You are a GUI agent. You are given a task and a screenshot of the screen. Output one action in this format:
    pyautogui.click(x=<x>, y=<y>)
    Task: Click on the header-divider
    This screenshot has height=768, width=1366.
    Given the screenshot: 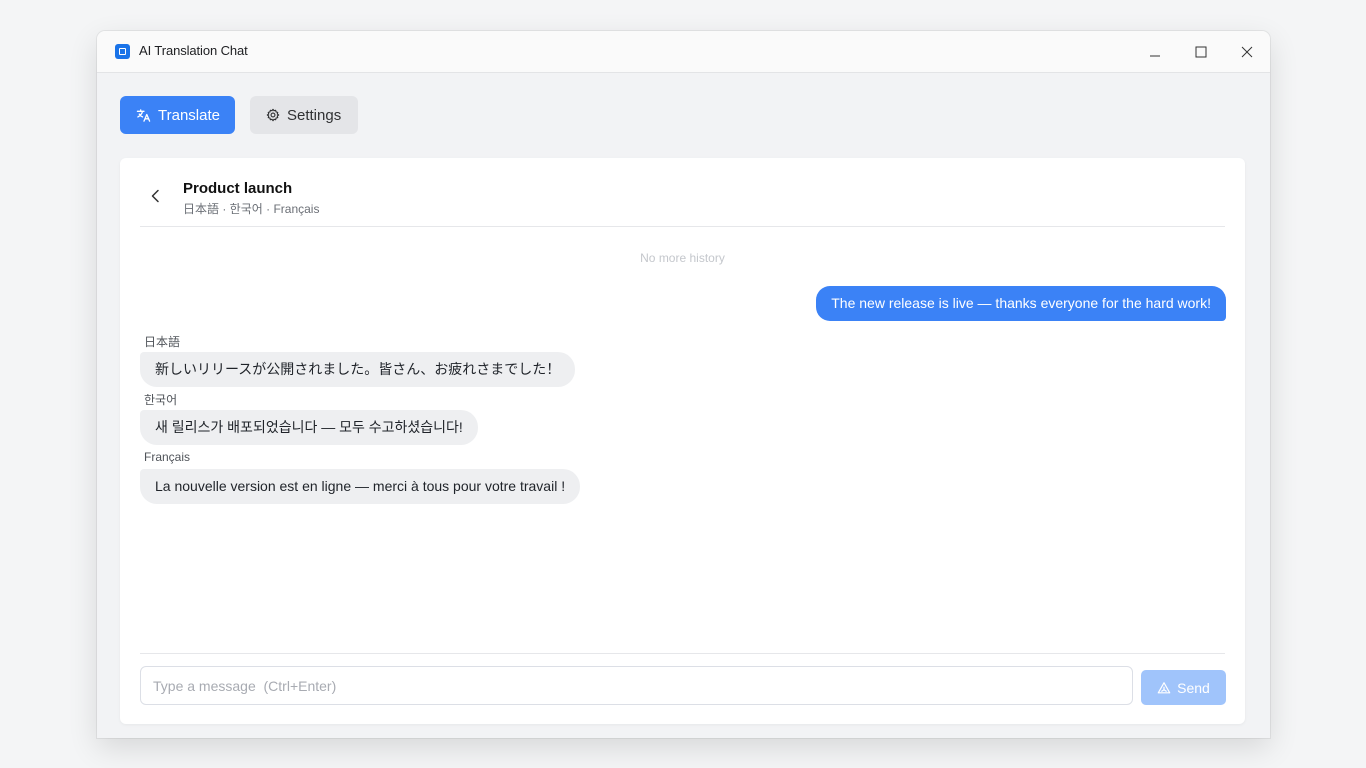 What is the action you would take?
    pyautogui.click(x=682, y=226)
    